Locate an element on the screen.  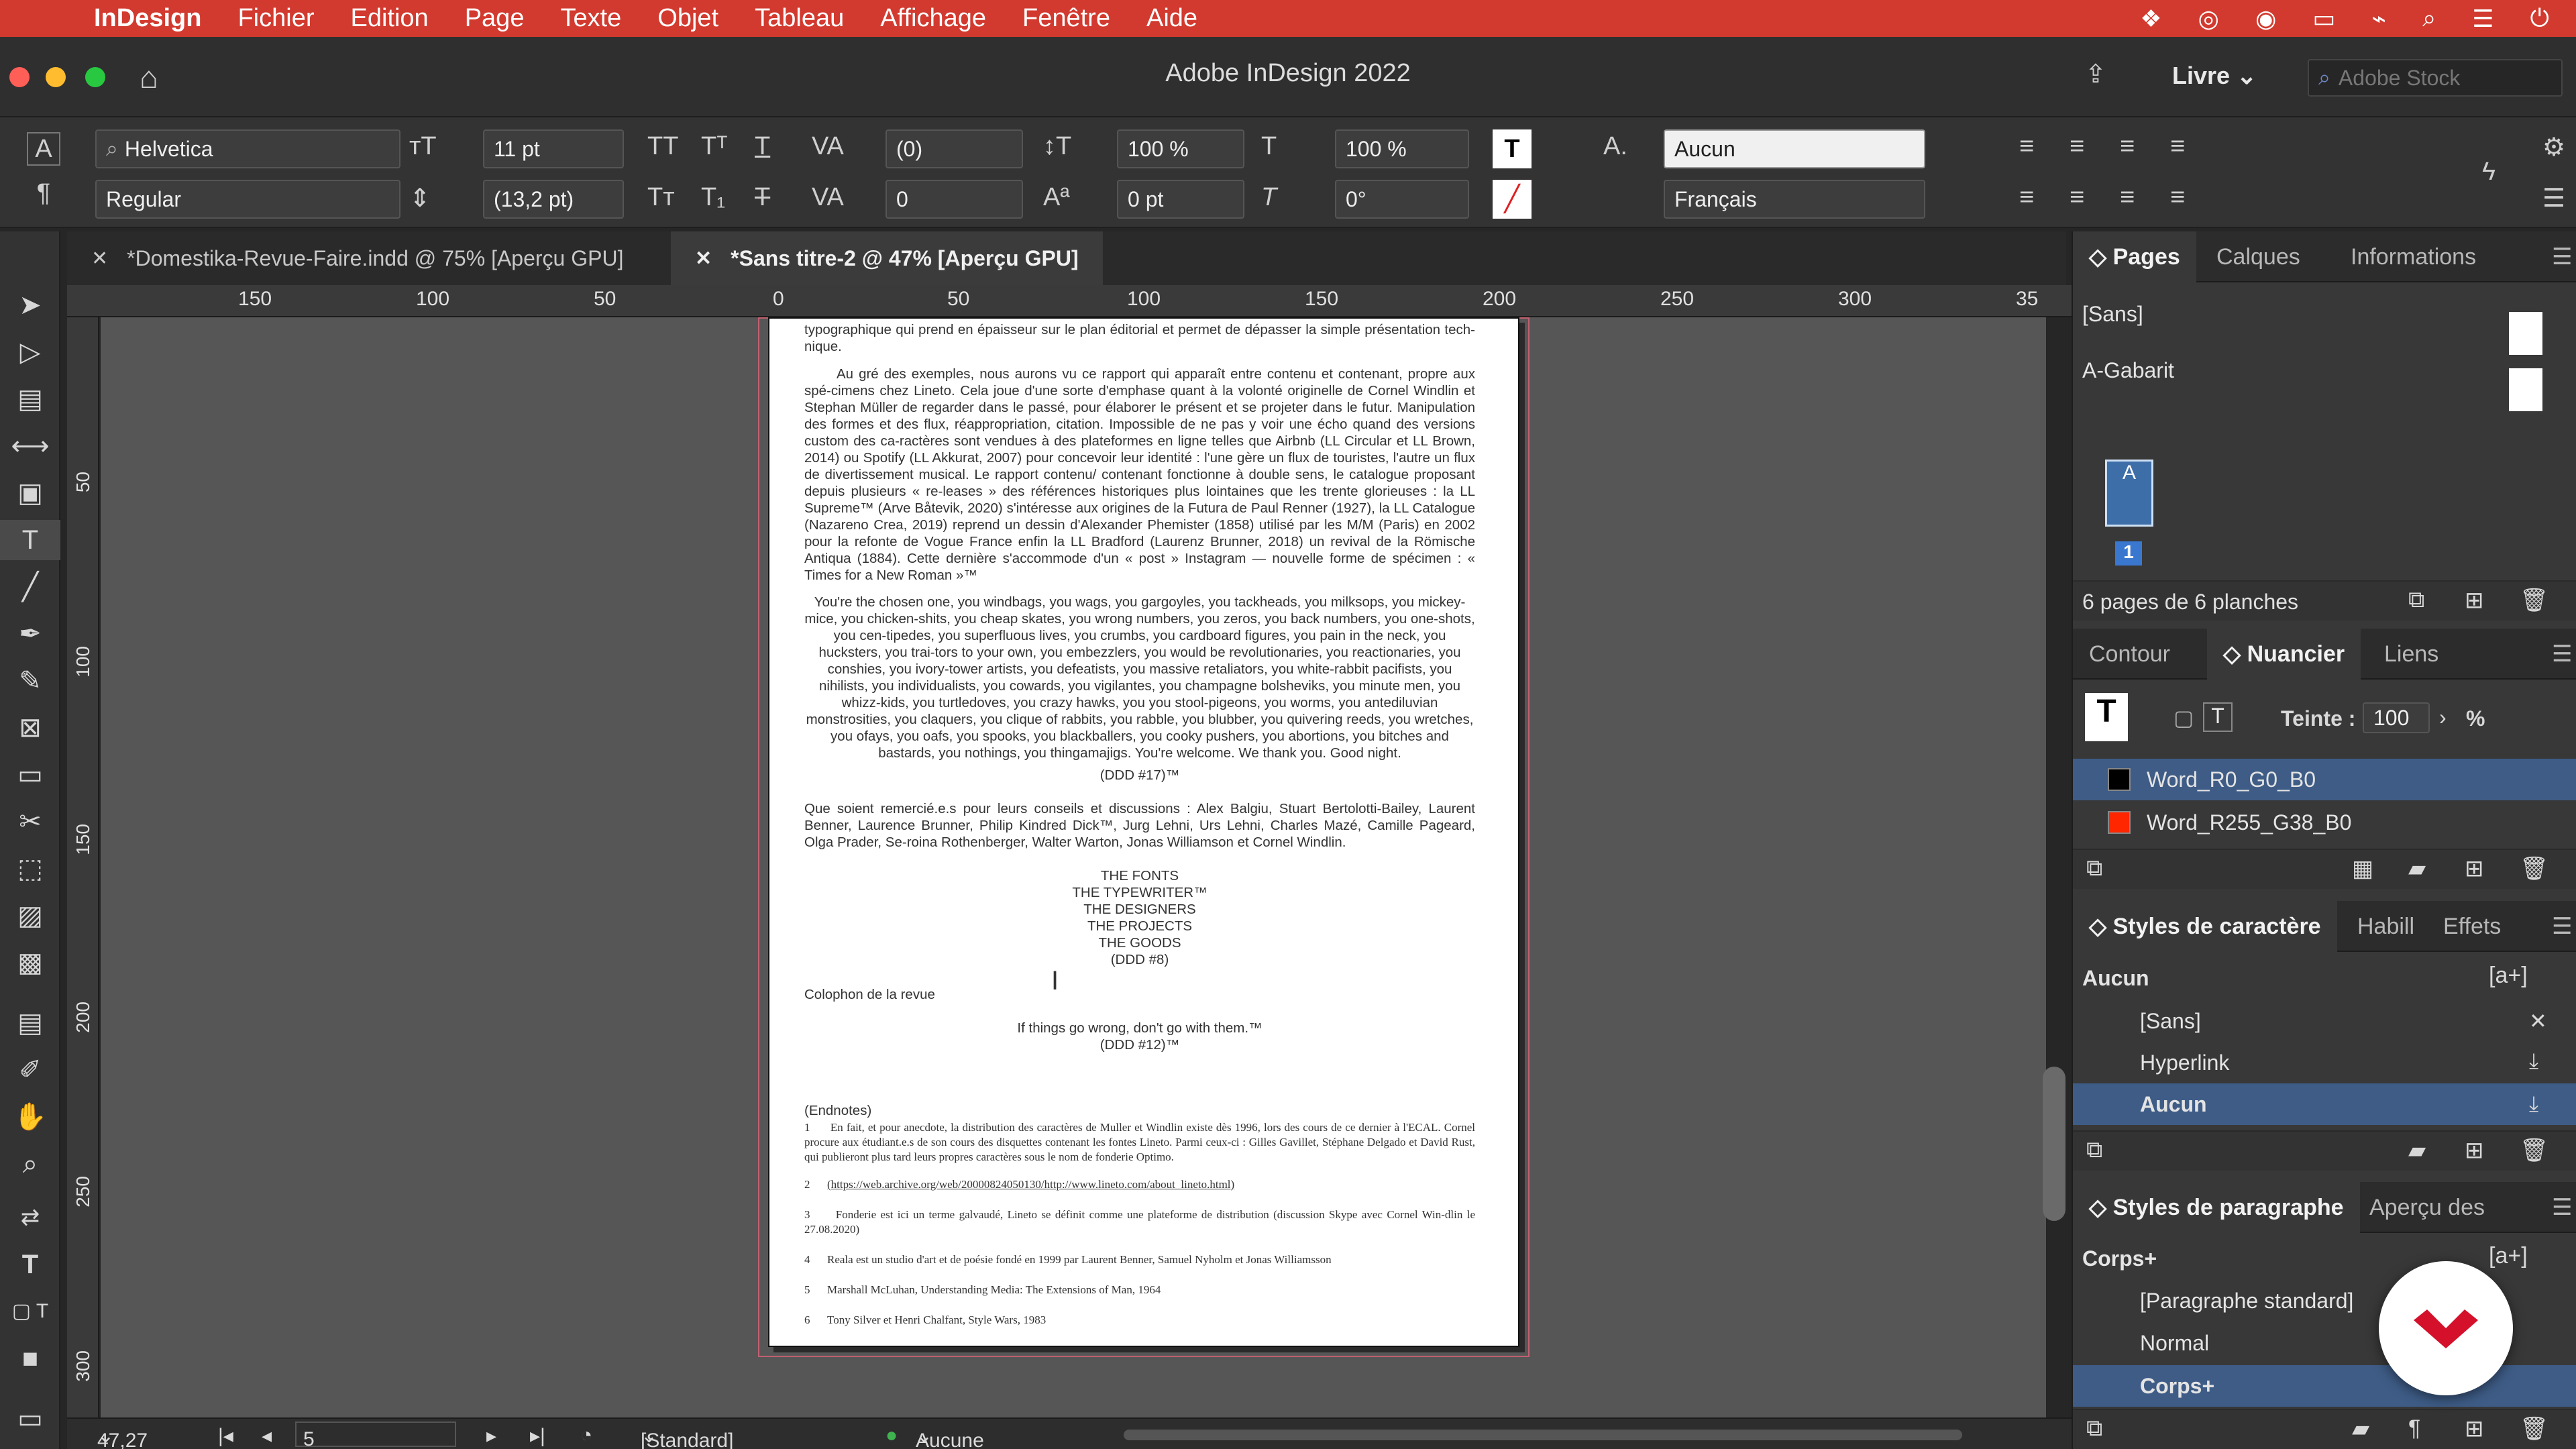
zoom-level: 47,27 % ⌄ is located at coordinates (122, 1436).